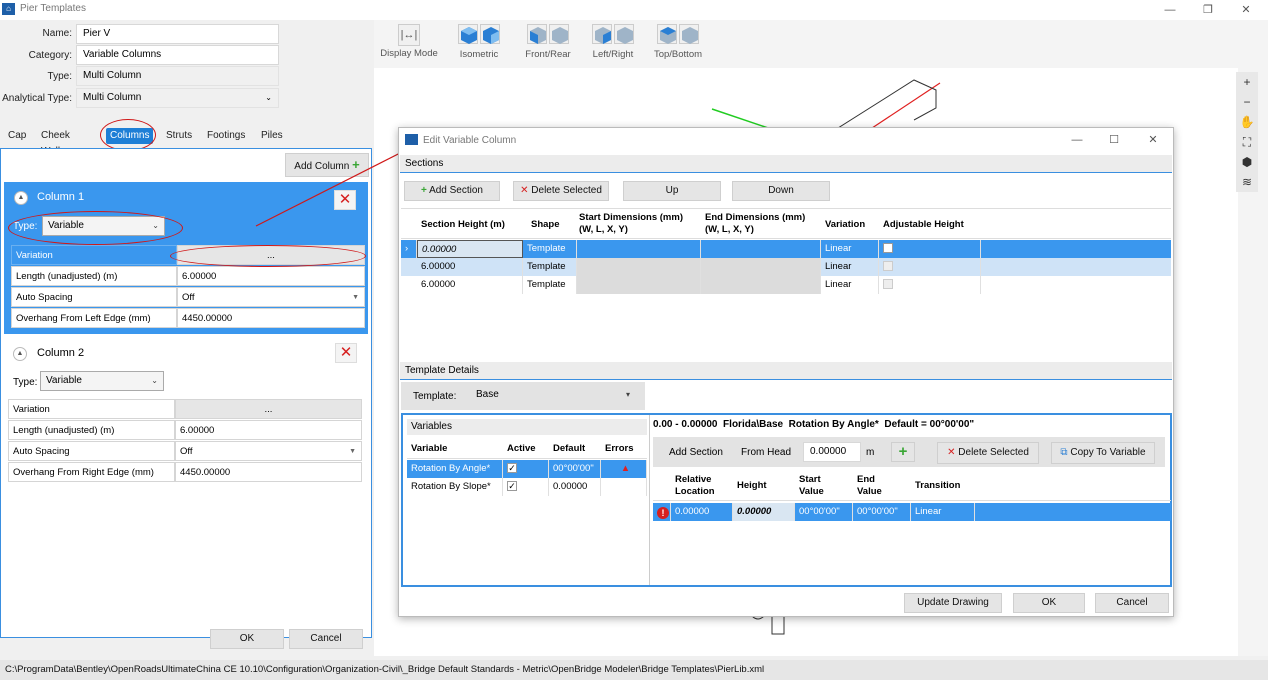 The height and width of the screenshot is (680, 1268). I want to click on header-start-value: Start Value, so click(811, 485).